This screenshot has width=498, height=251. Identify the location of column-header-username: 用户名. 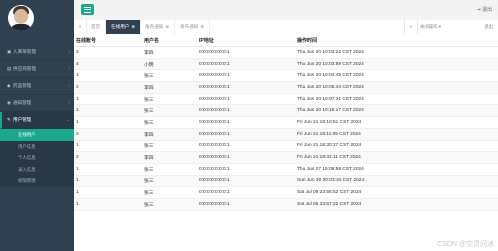
(169, 40).